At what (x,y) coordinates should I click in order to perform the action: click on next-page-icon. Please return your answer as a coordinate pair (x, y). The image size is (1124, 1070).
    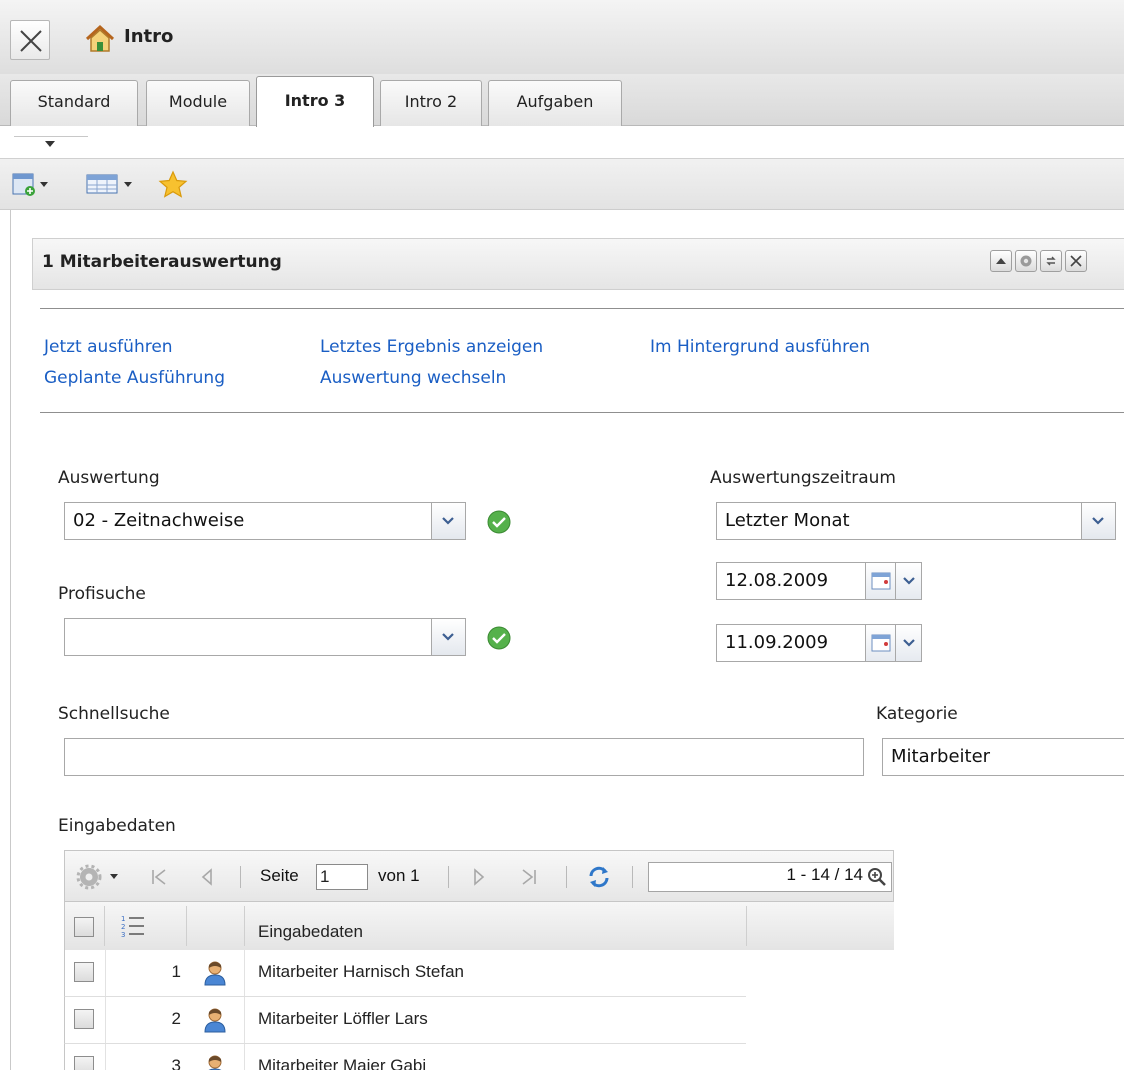
    Looking at the image, I should click on (479, 877).